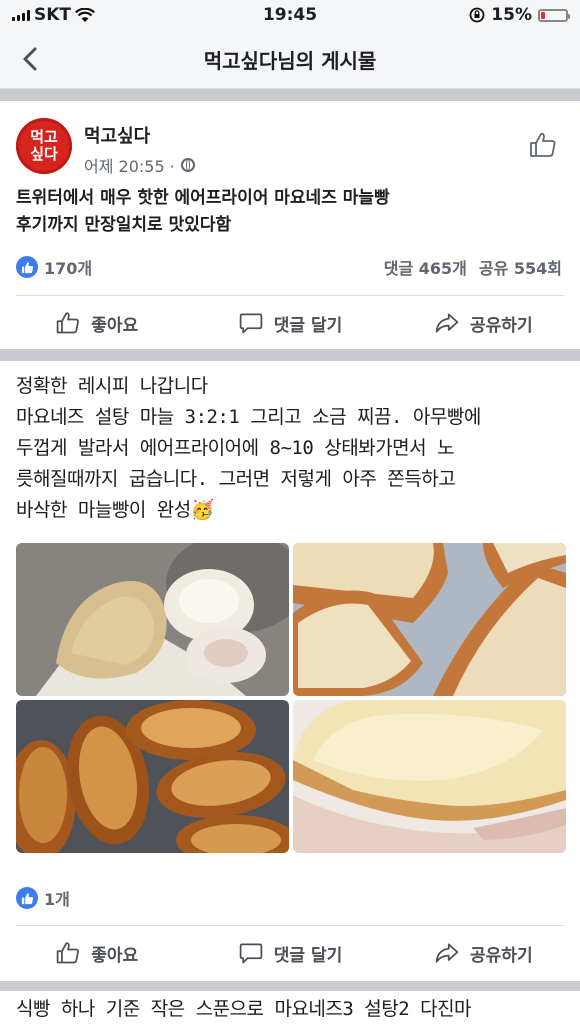  What do you see at coordinates (554, 15) in the screenshot?
I see `battery-icon` at bounding box center [554, 15].